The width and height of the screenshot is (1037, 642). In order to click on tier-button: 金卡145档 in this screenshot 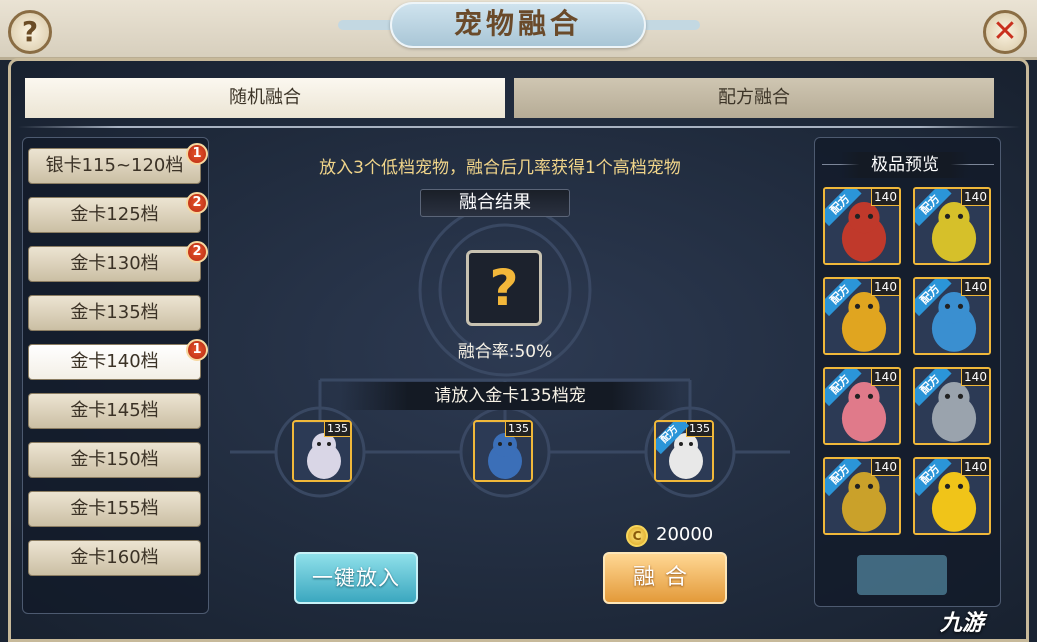, I will do `click(114, 411)`.